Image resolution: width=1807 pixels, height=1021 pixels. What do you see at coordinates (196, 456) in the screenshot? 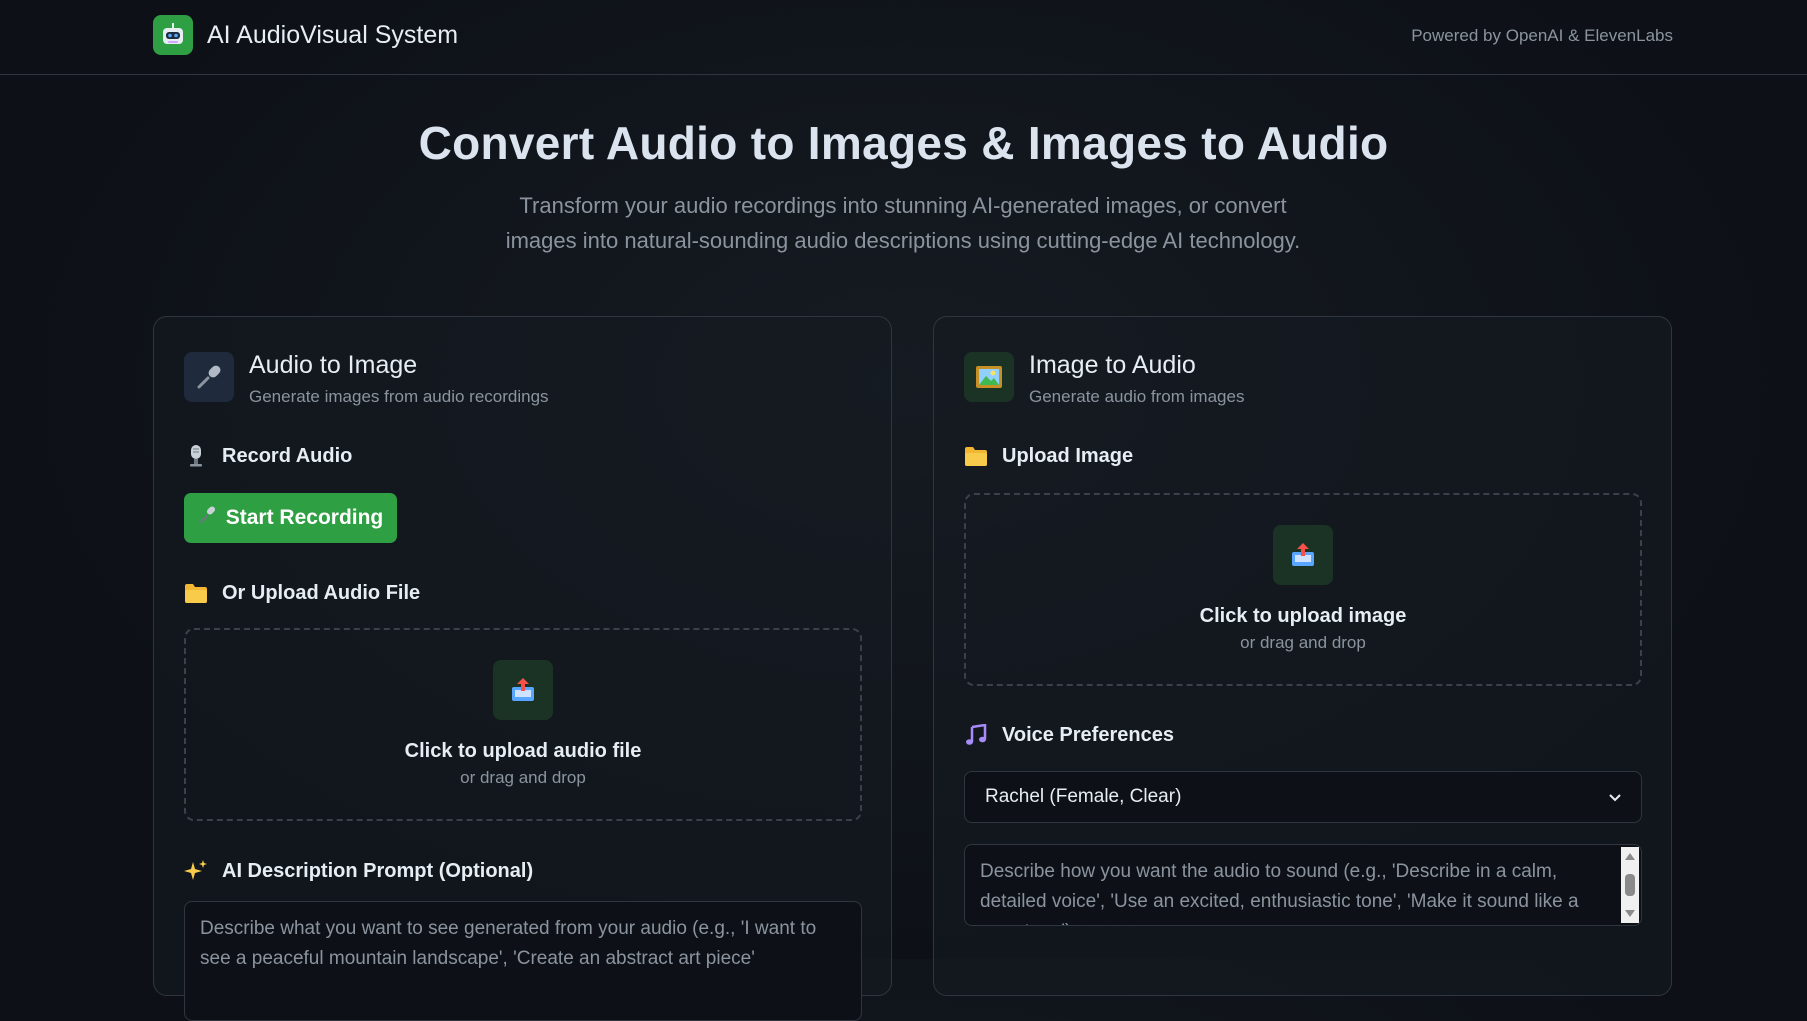
I see `studio-microphone-icon` at bounding box center [196, 456].